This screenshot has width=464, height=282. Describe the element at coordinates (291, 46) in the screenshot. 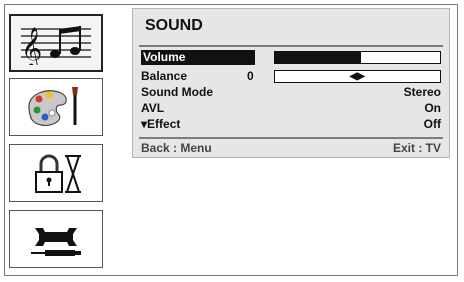

I see `title-divider` at that location.